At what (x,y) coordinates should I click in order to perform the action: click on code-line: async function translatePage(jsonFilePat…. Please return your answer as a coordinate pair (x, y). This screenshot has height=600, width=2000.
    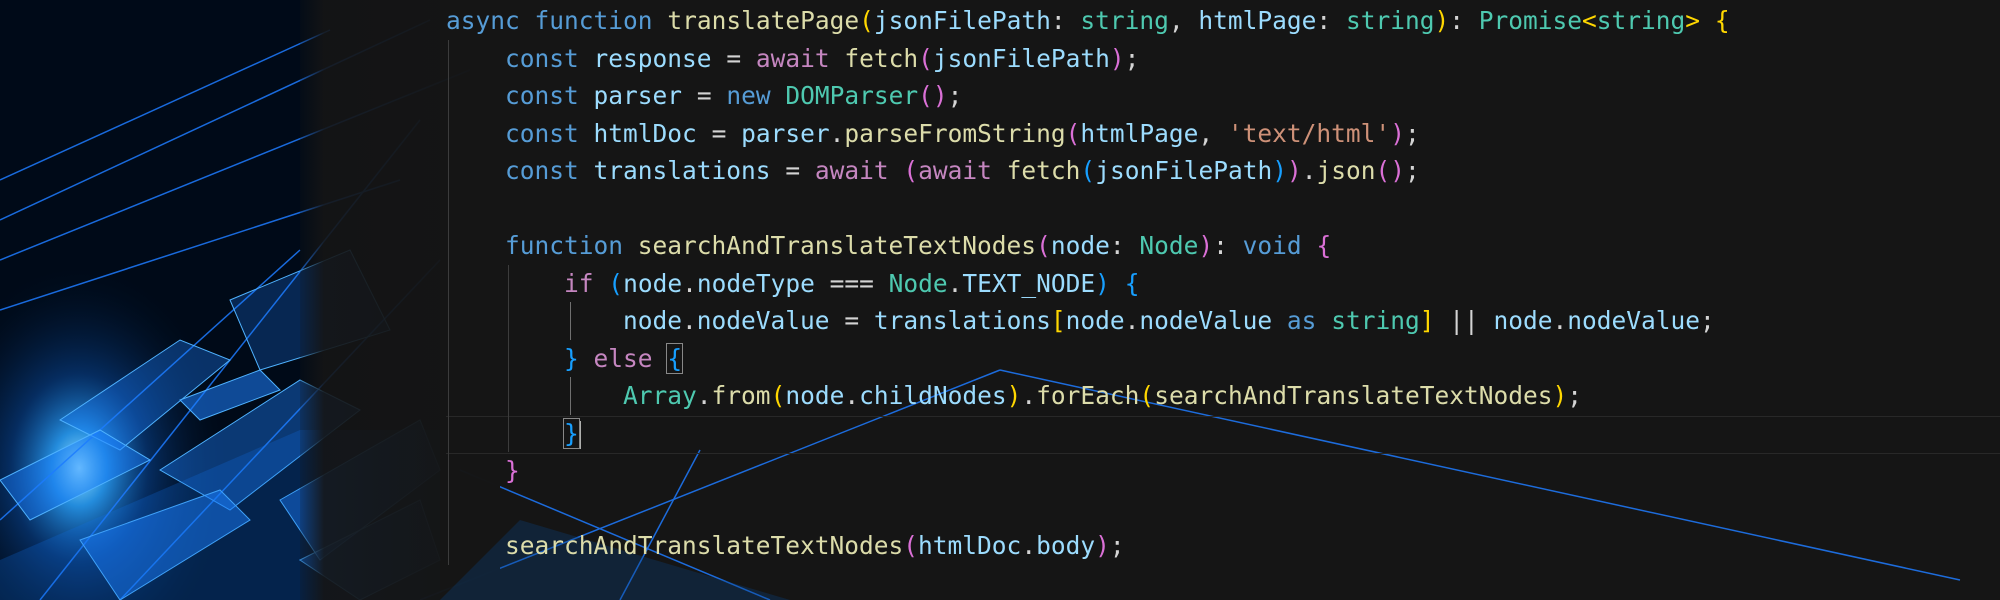
    Looking at the image, I should click on (1088, 20).